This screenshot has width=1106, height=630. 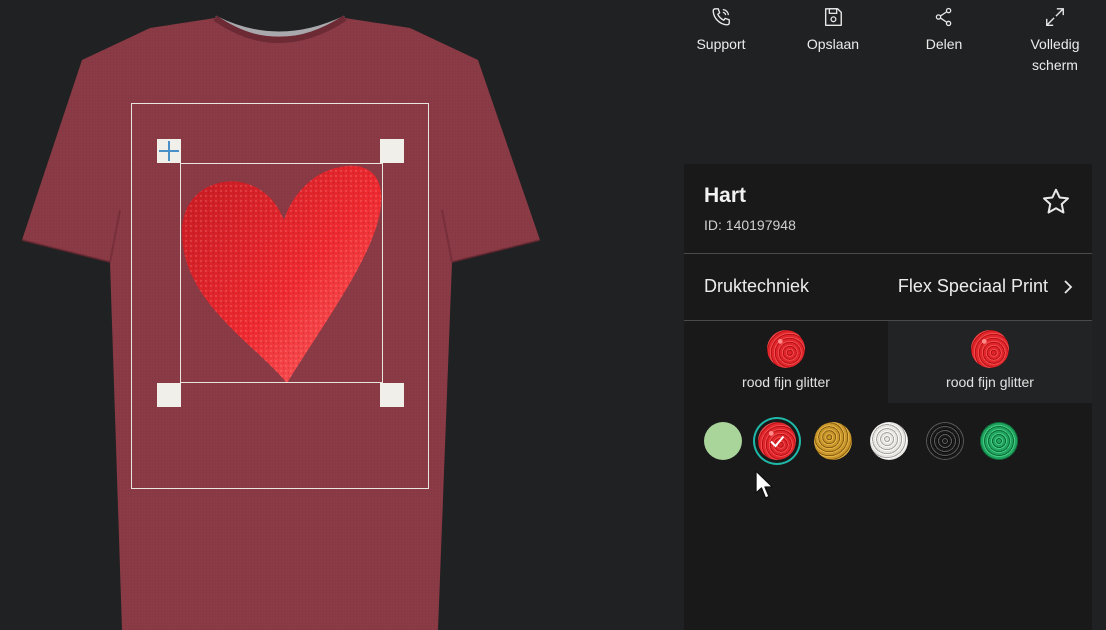 What do you see at coordinates (944, 30) in the screenshot?
I see `share-button: Delen` at bounding box center [944, 30].